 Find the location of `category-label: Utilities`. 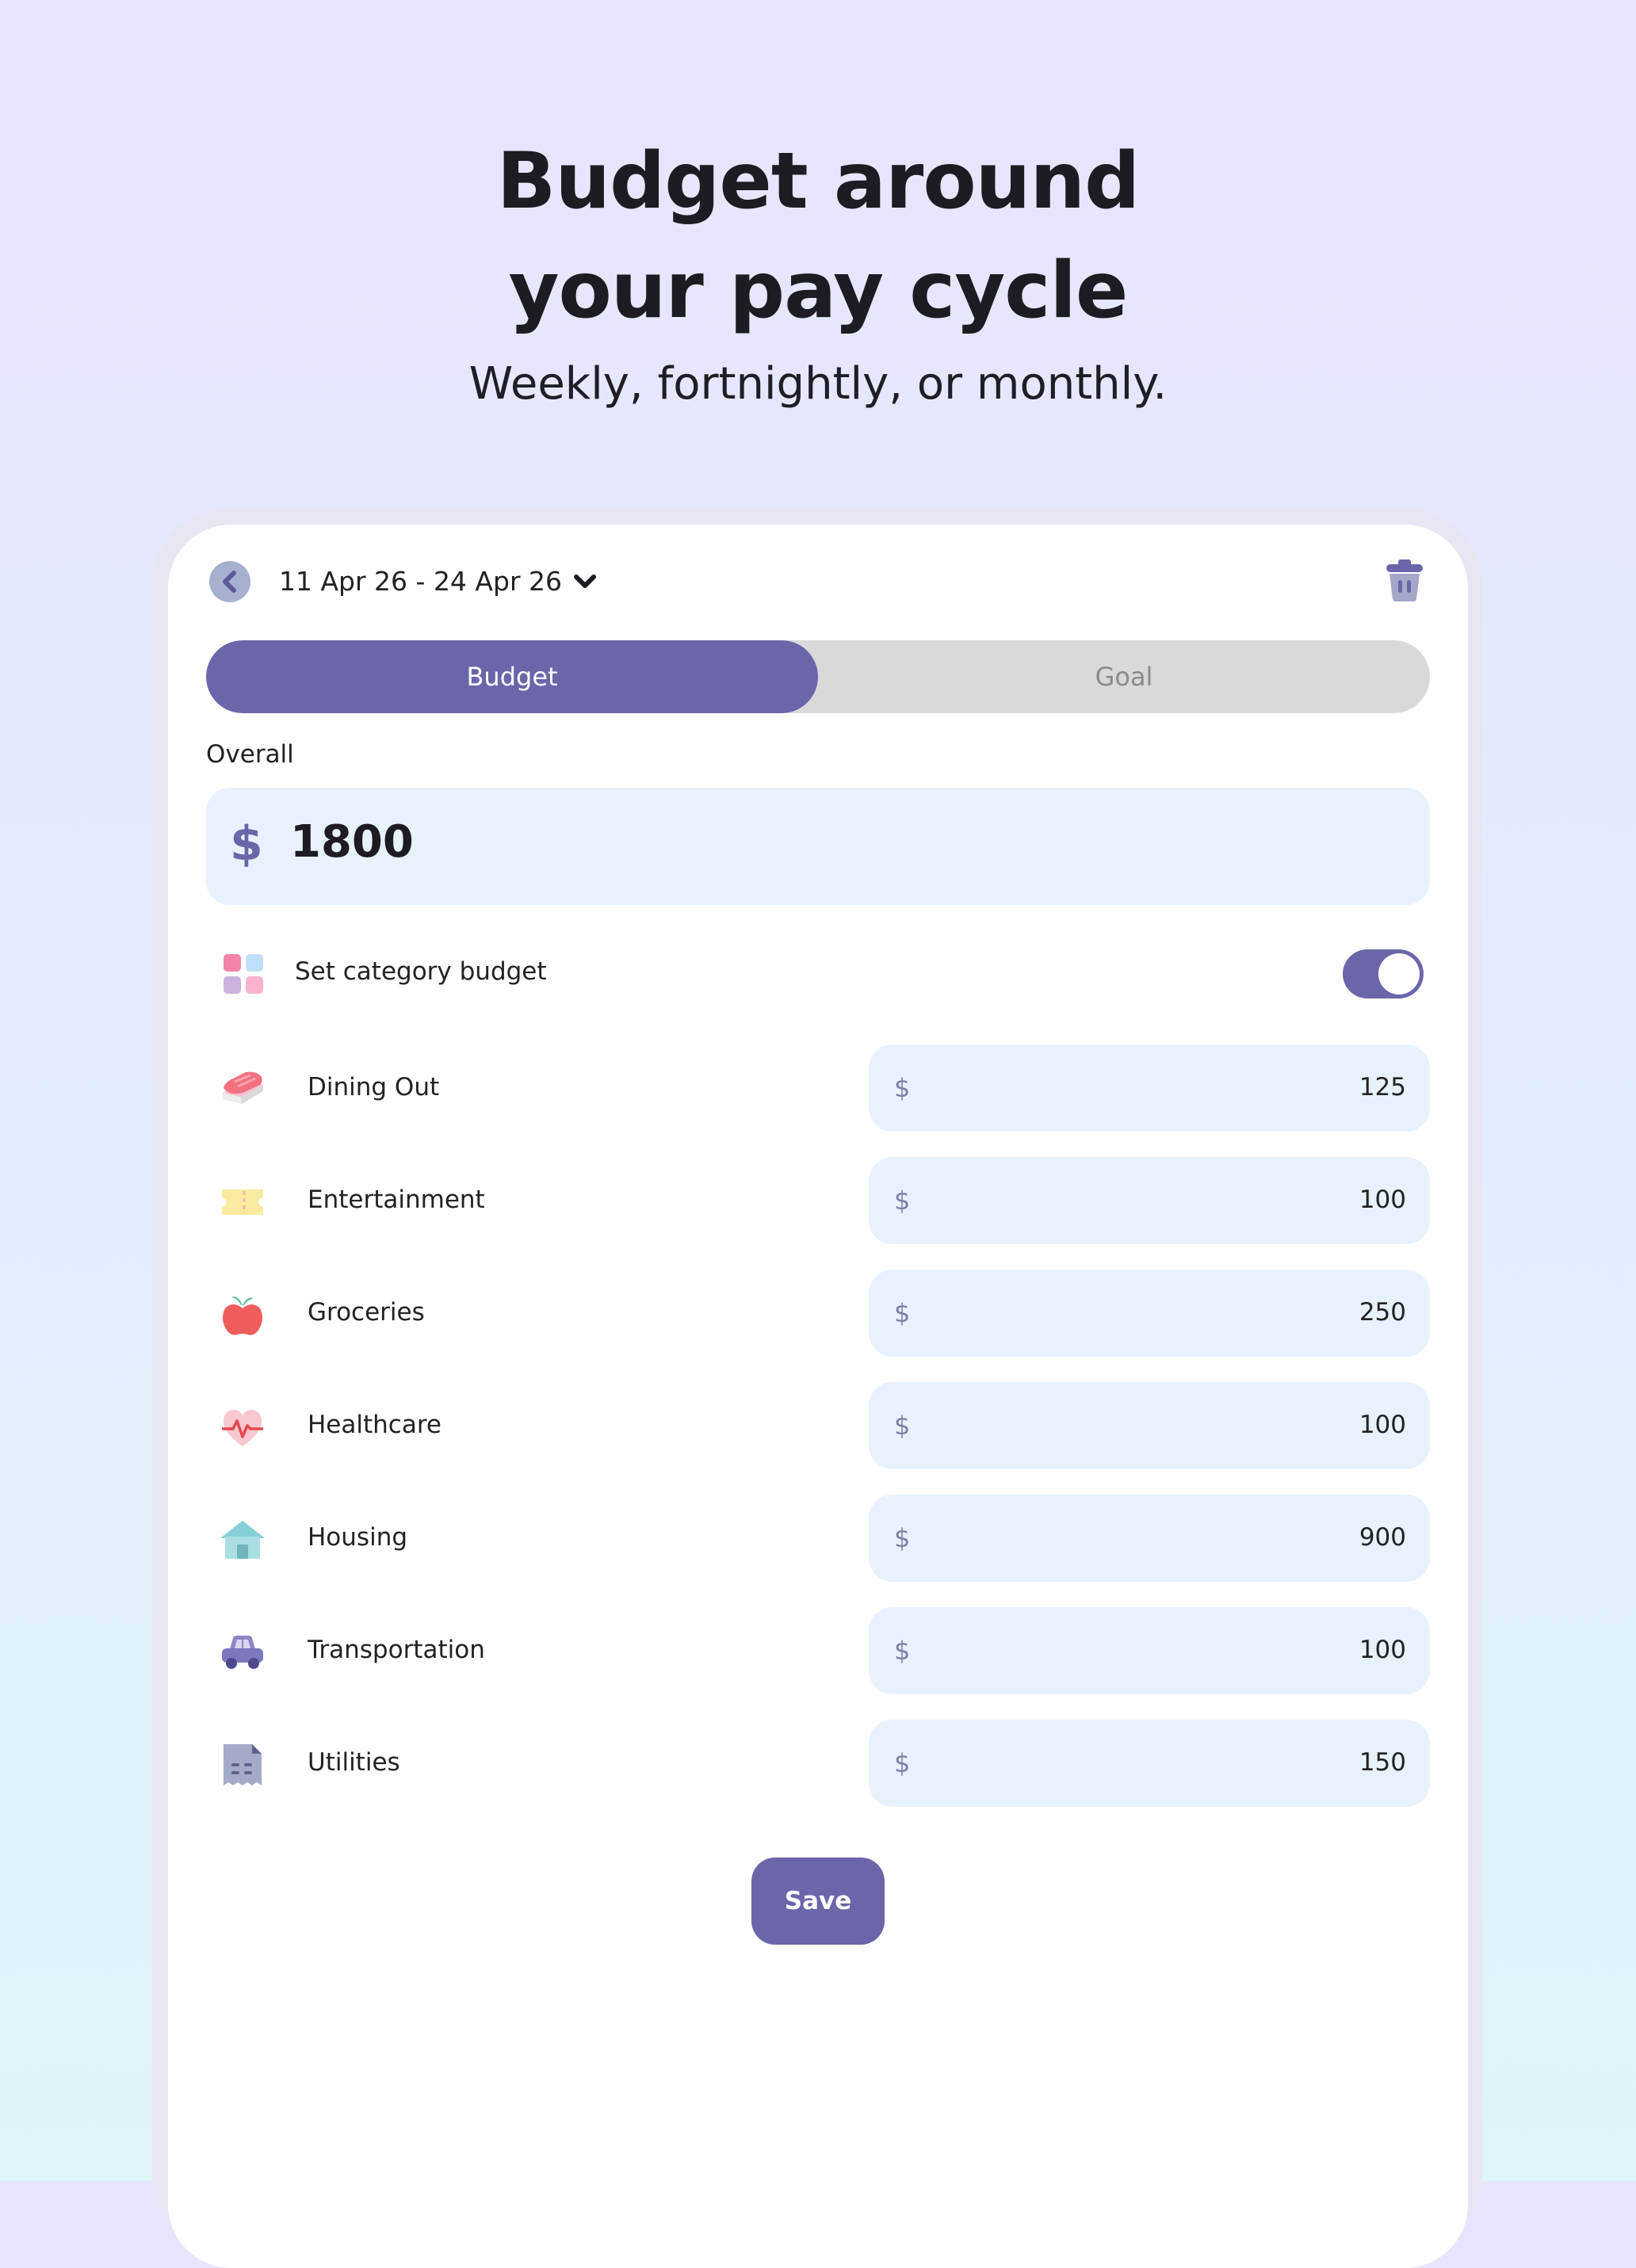

category-label: Utilities is located at coordinates (354, 1762).